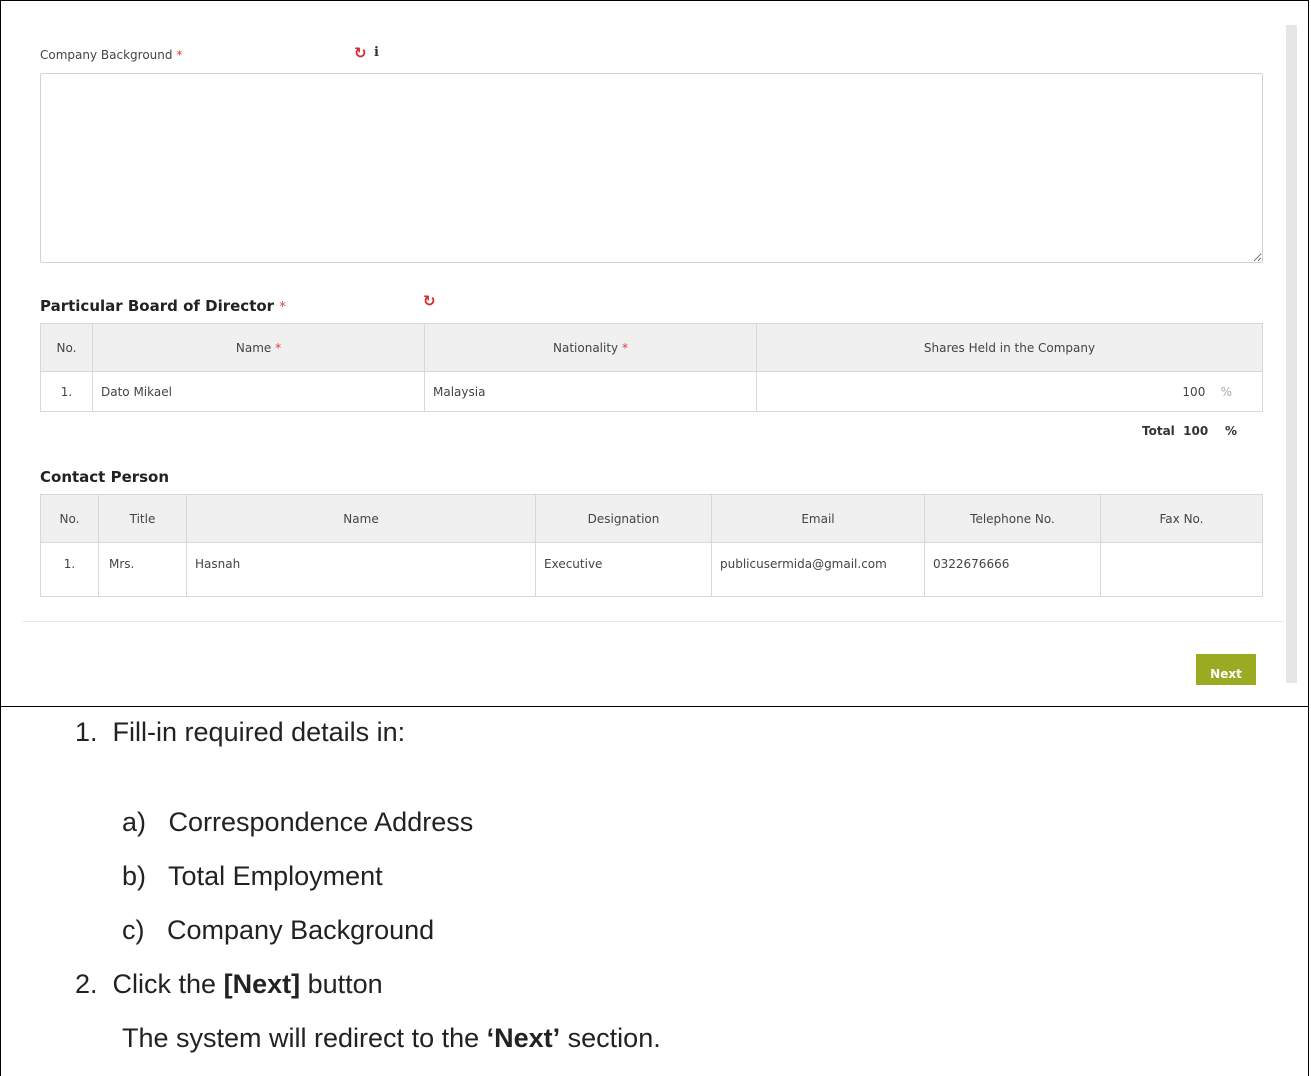 The width and height of the screenshot is (1311, 1076). What do you see at coordinates (361, 569) in the screenshot?
I see `cell-name: Hasnah` at bounding box center [361, 569].